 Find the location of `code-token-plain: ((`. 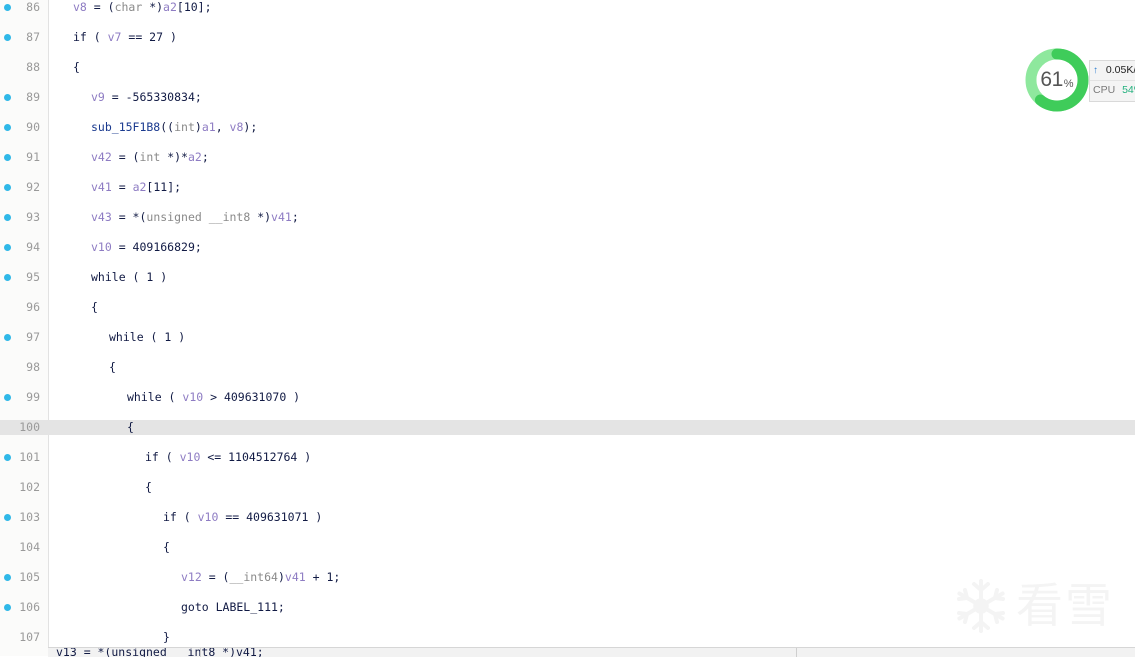

code-token-plain: (( is located at coordinates (167, 127).